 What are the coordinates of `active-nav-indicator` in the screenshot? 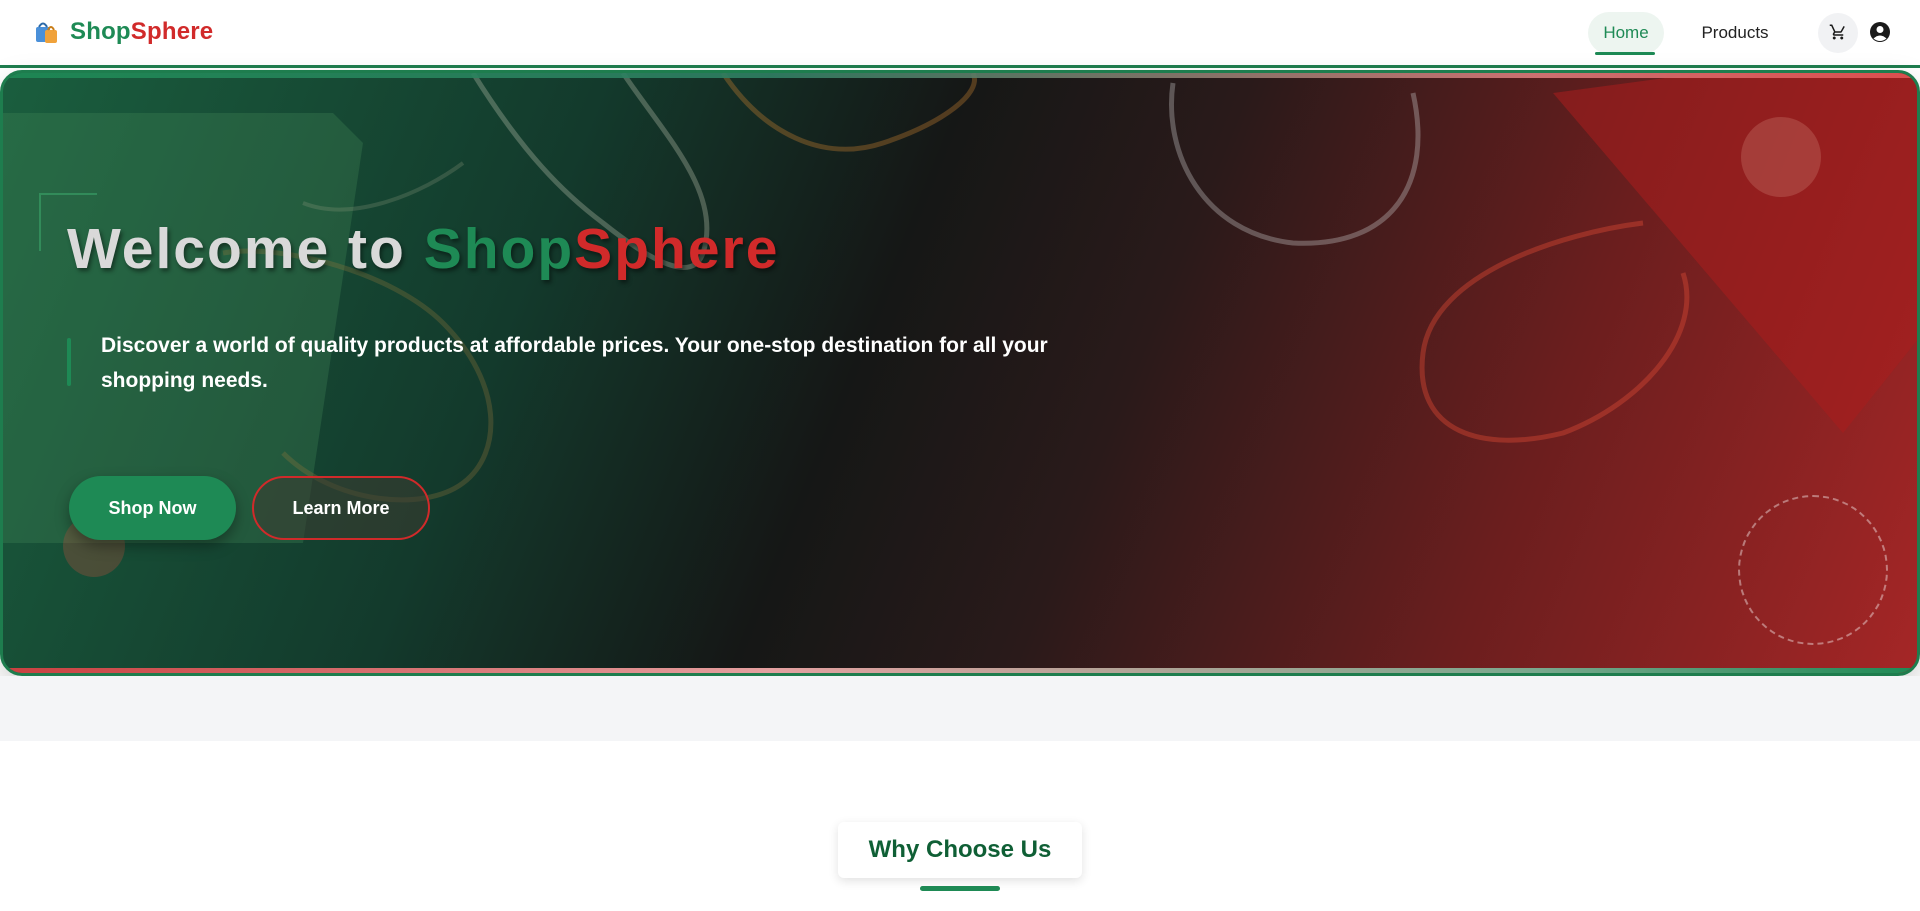 It's located at (1625, 53).